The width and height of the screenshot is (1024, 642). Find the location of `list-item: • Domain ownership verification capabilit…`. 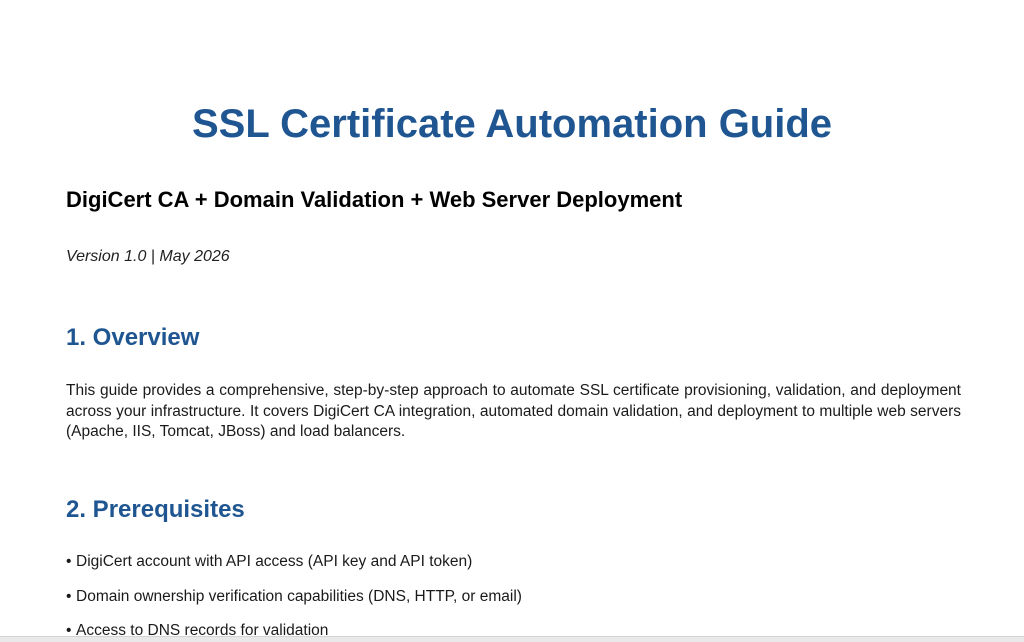

list-item: • Domain ownership verification capabilit… is located at coordinates (294, 597).